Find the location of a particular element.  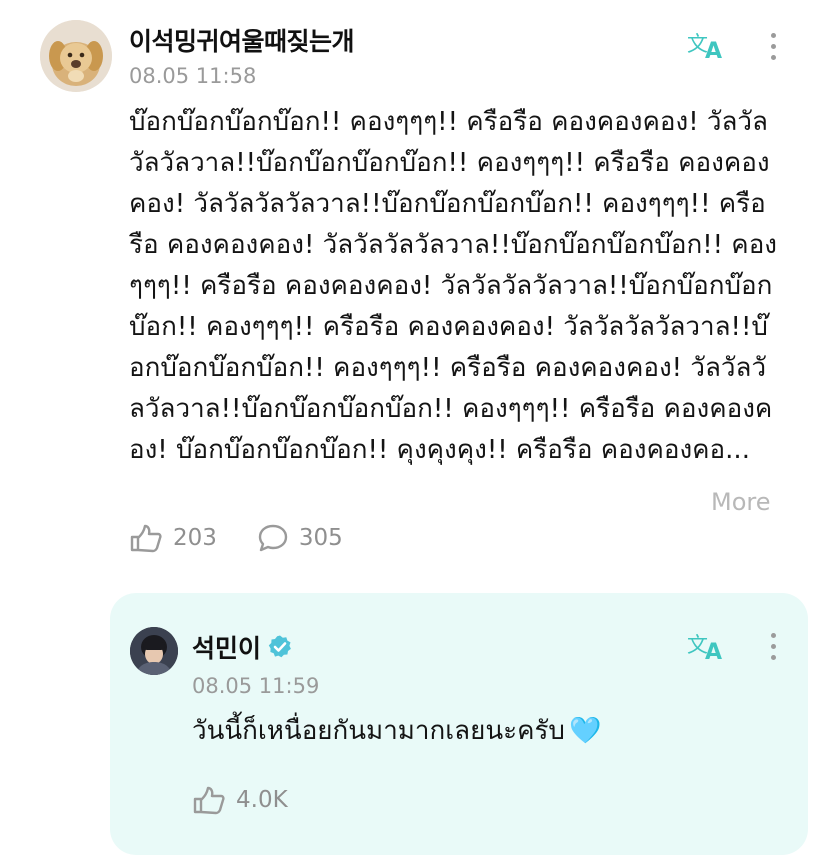

reply-stats: 4.0K is located at coordinates (260, 800).